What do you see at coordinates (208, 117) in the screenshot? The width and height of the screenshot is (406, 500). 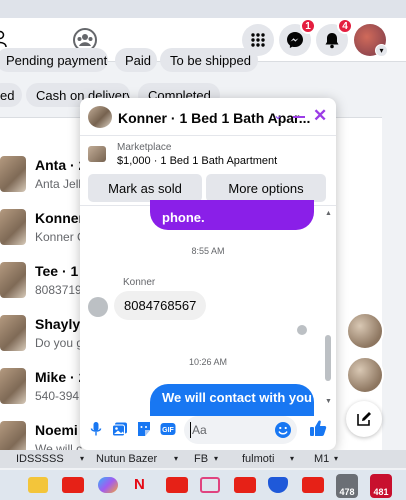 I see `chat-header: Konner · 1 Bed 1 Bath Apar... ⌄ ✕` at bounding box center [208, 117].